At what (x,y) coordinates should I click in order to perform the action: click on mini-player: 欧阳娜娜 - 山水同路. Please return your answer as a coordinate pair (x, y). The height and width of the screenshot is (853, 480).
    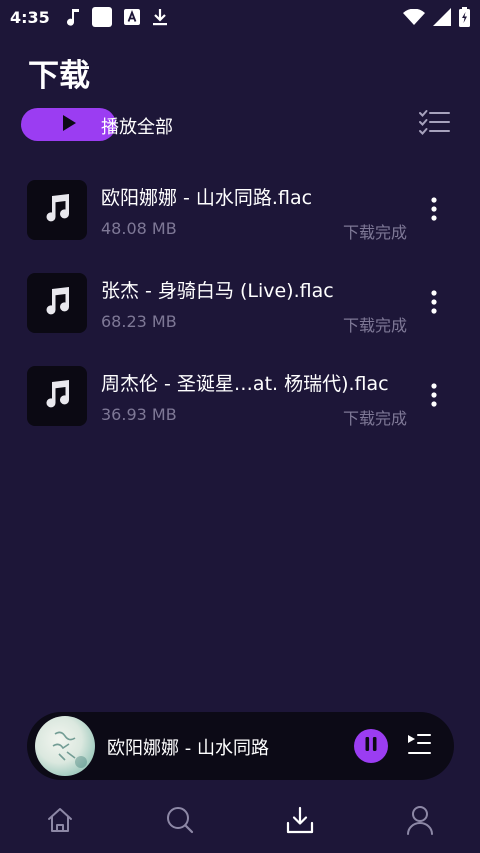
    Looking at the image, I should click on (240, 746).